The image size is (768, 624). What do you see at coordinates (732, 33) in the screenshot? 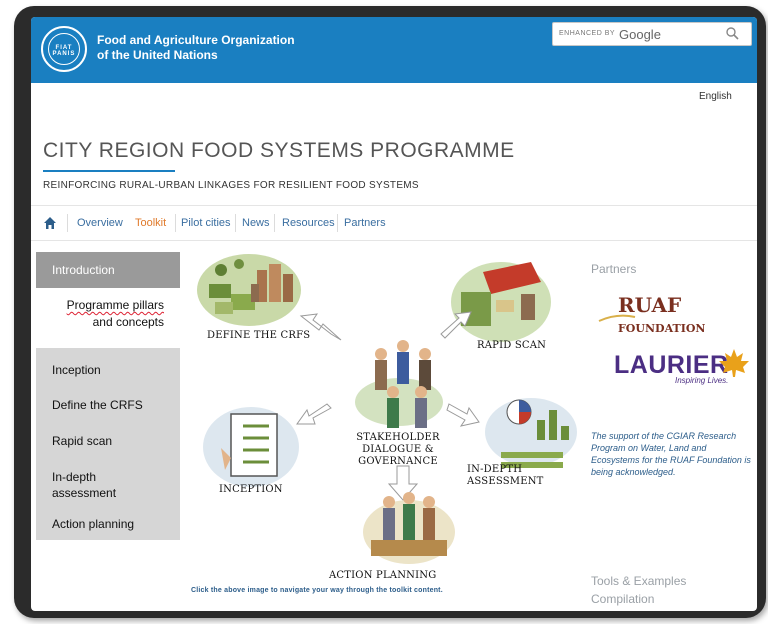
I see `search-icon` at bounding box center [732, 33].